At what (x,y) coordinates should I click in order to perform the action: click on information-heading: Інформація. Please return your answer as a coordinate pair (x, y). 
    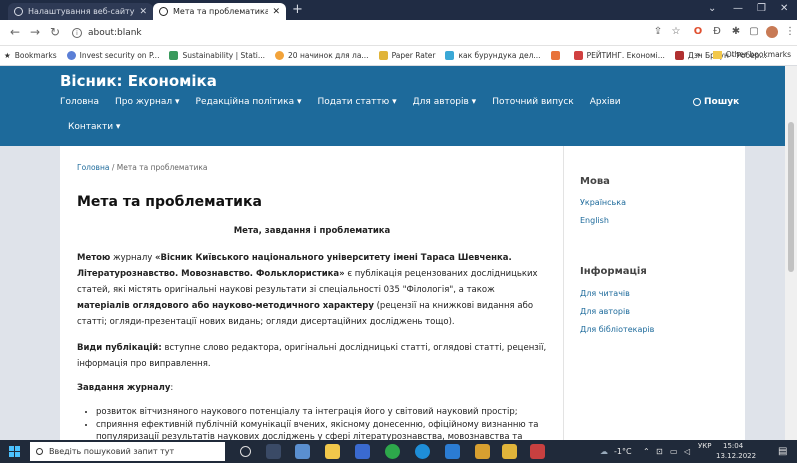
    Looking at the image, I should click on (613, 271).